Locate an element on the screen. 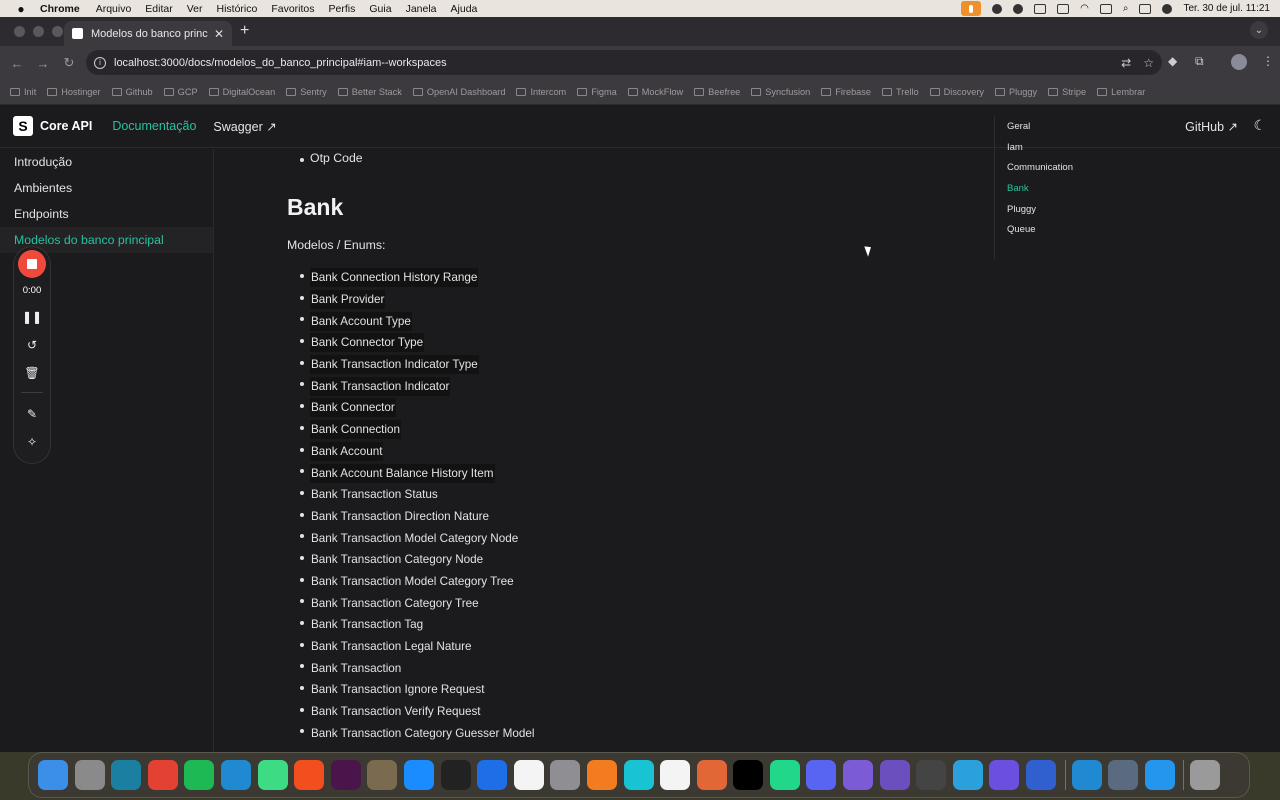 This screenshot has width=1280, height=800. dock-docker-icon is located at coordinates (1159, 775).